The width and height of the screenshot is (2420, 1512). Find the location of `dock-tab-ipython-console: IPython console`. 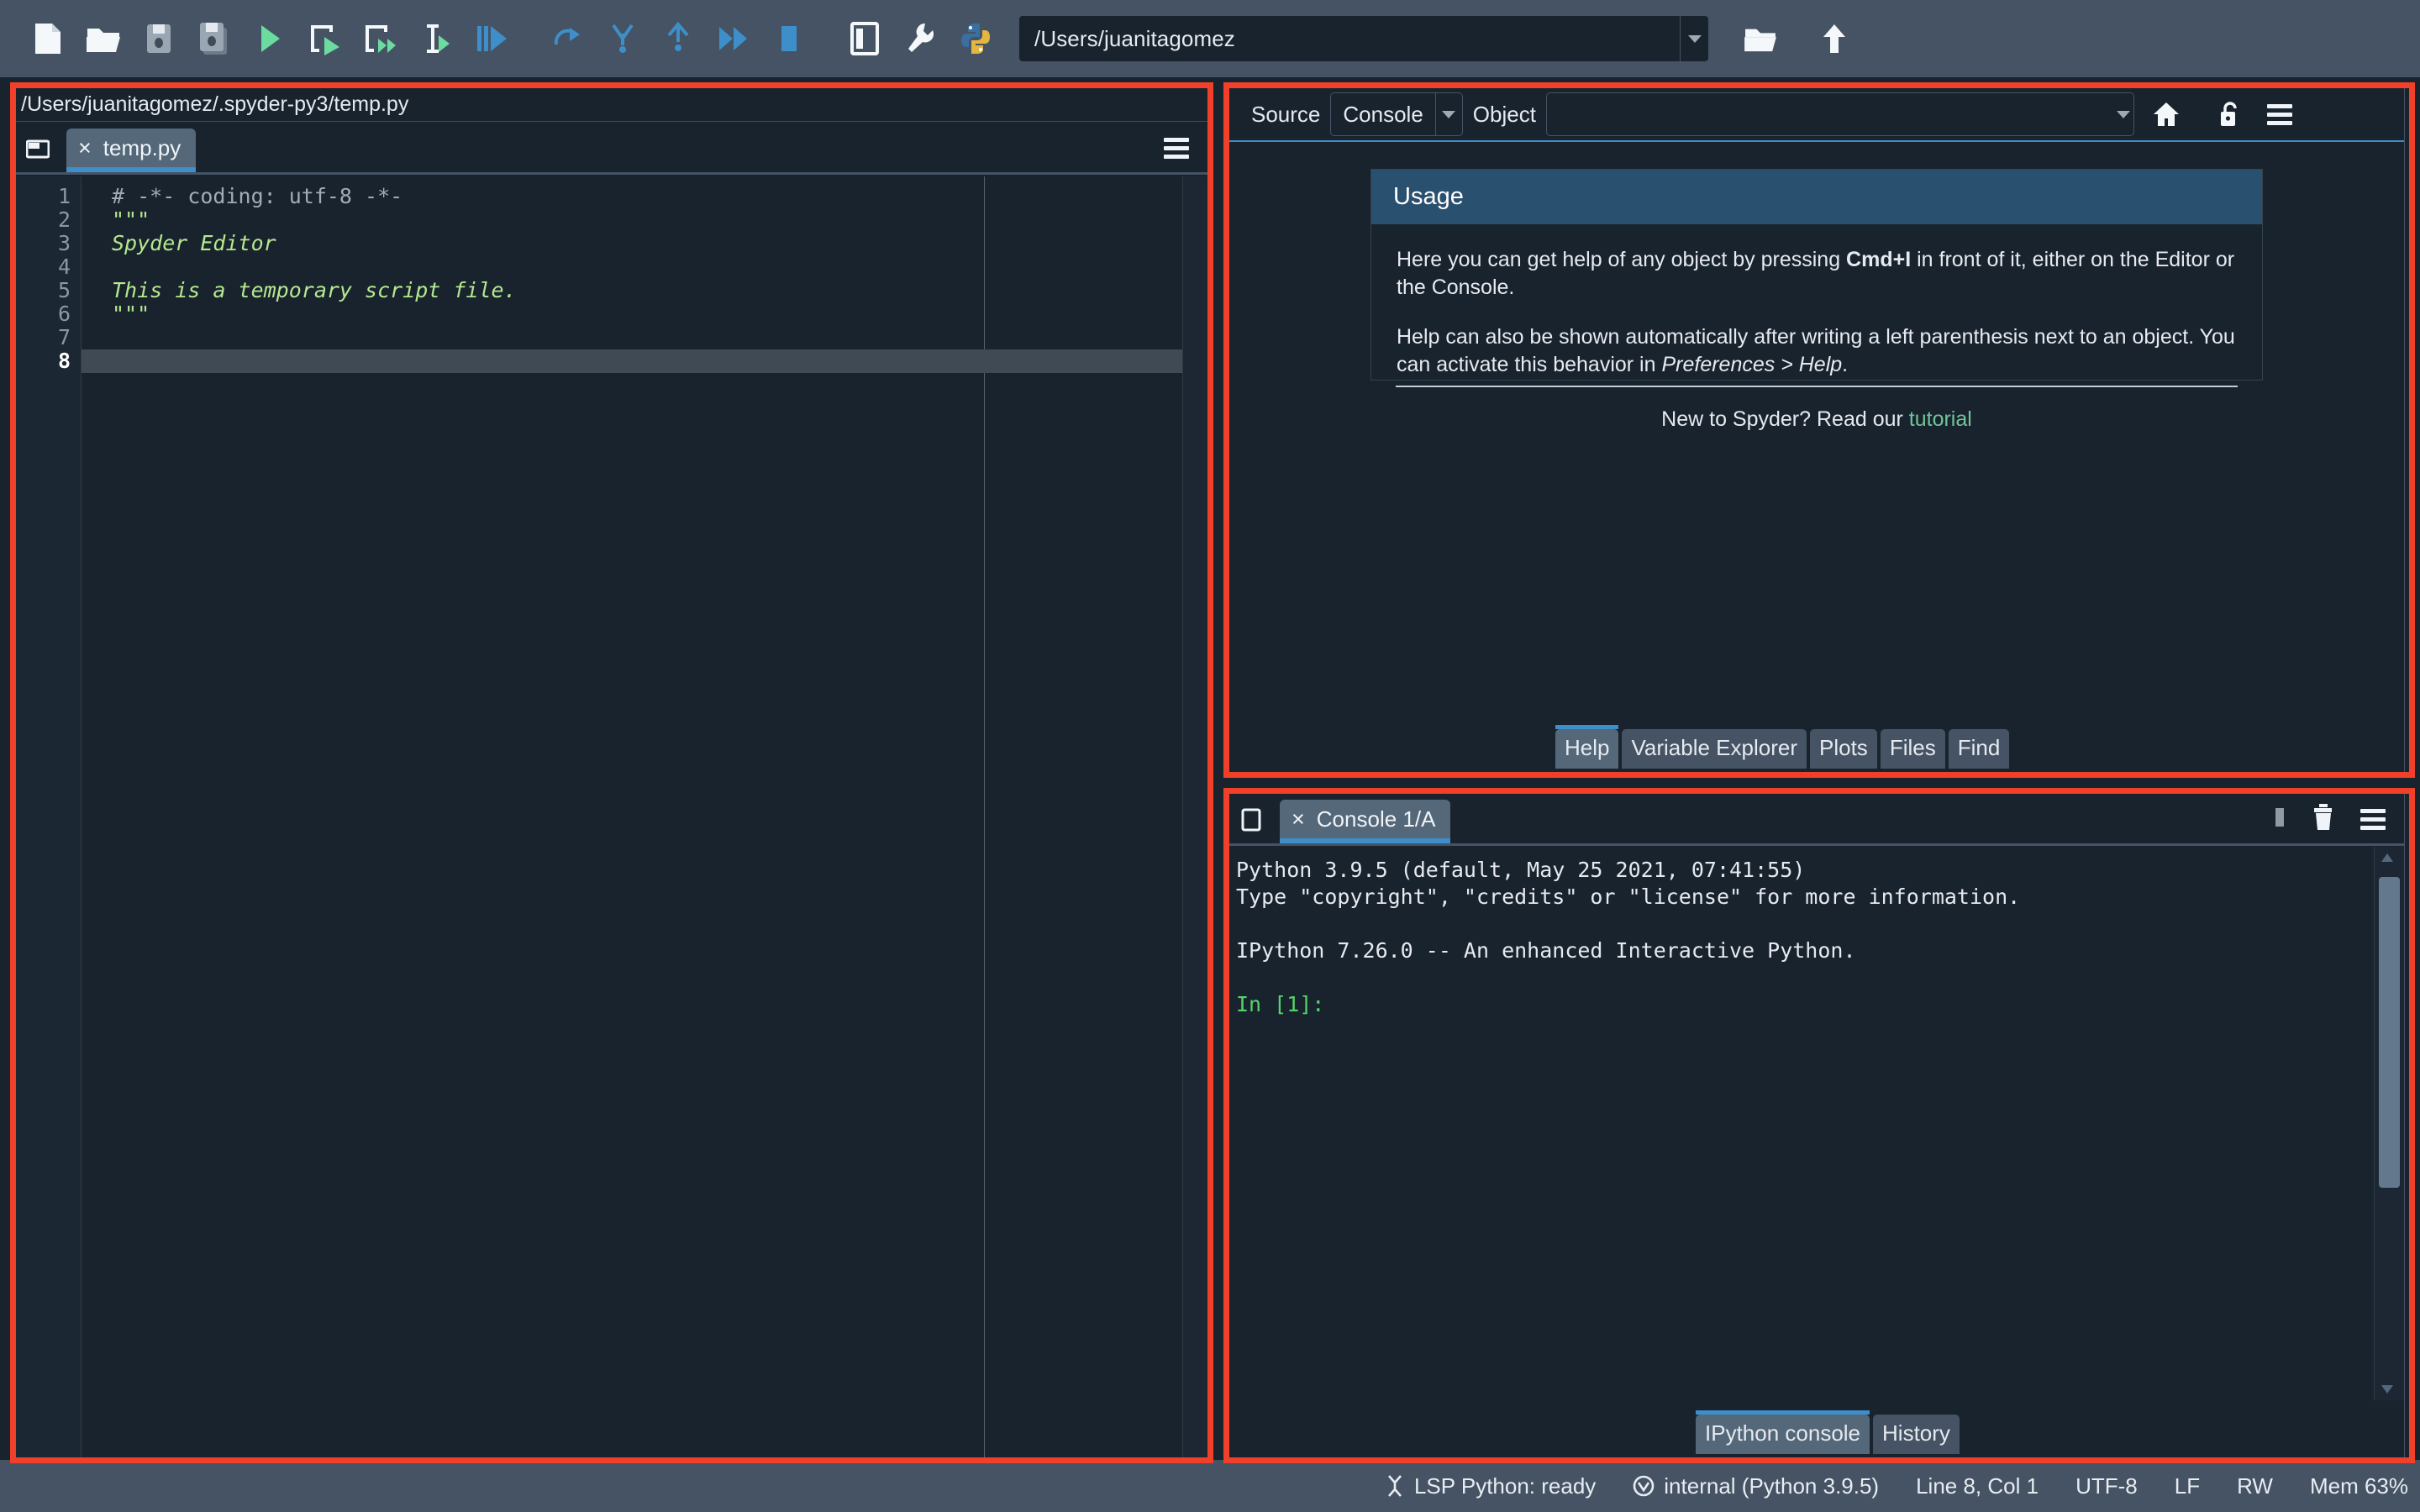

dock-tab-ipython-console: IPython console is located at coordinates (1783, 1432).